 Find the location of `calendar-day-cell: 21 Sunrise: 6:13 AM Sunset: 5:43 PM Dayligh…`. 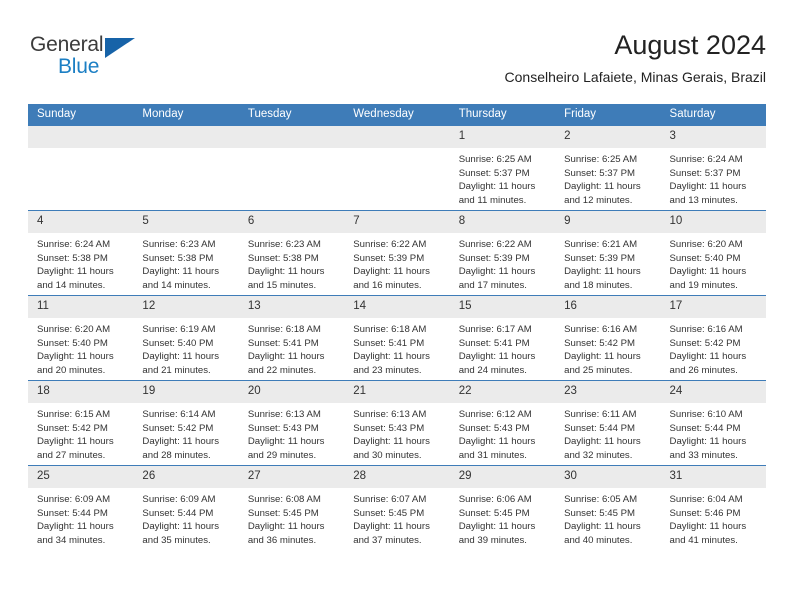

calendar-day-cell: 21 Sunrise: 6:13 AM Sunset: 5:43 PM Dayligh… is located at coordinates (397, 423).